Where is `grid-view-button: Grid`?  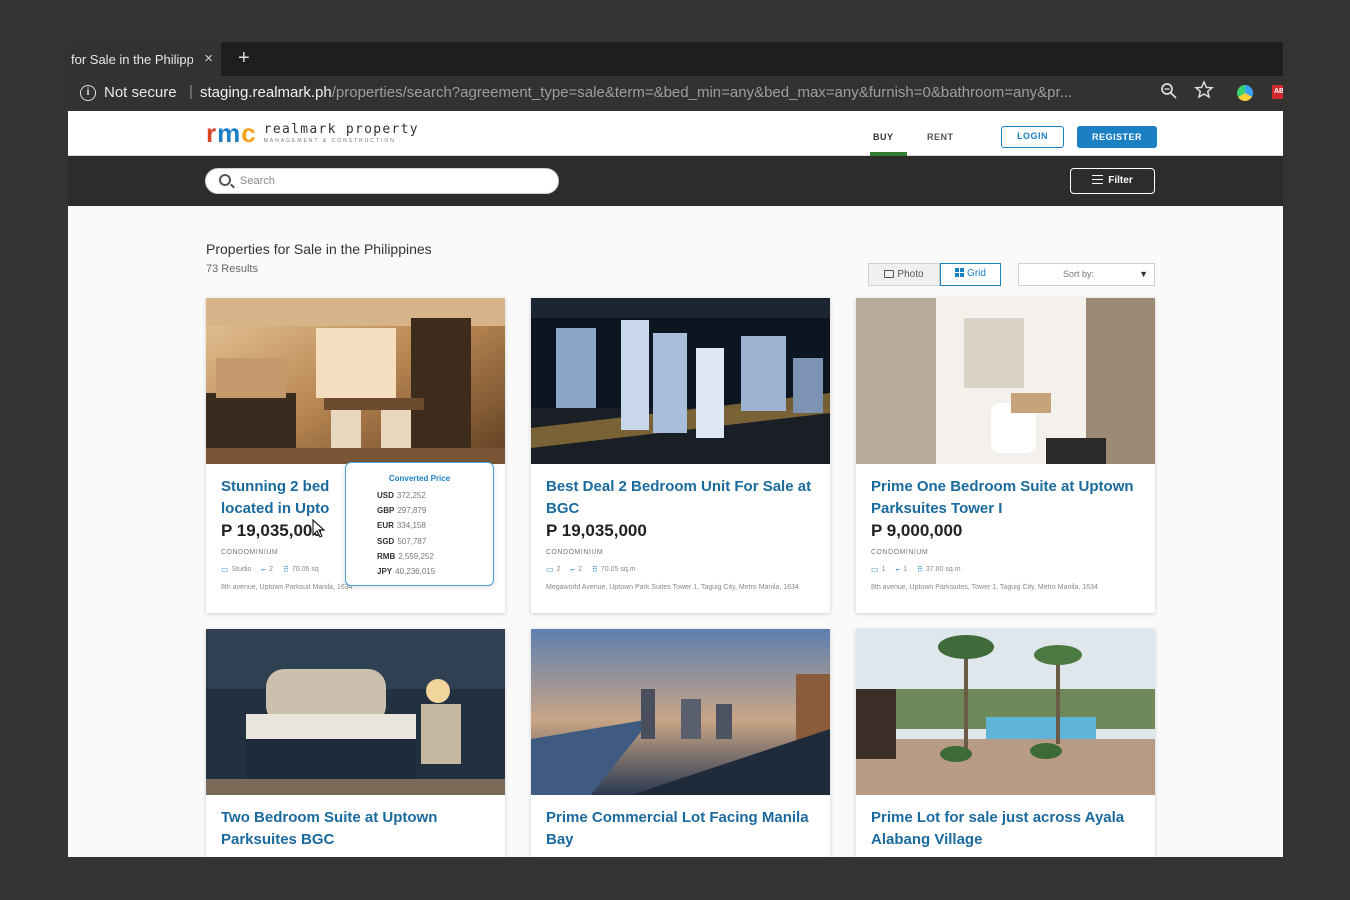 grid-view-button: Grid is located at coordinates (970, 274).